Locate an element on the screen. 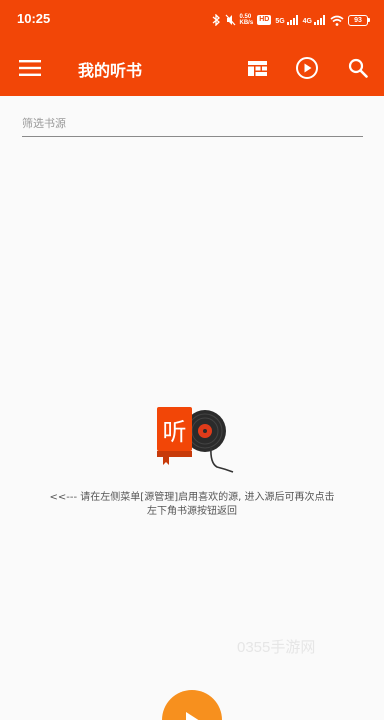  signal-5g-label: 5G is located at coordinates (280, 21).